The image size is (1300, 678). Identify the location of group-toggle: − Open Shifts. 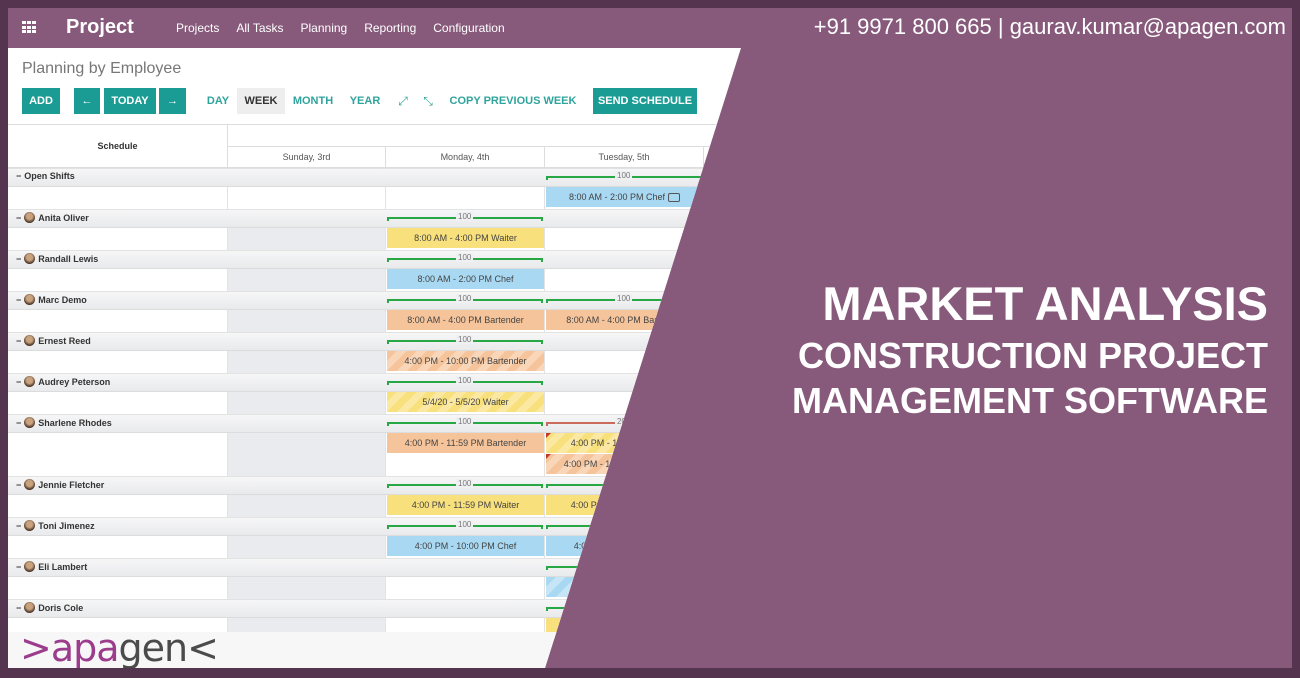
(45, 176).